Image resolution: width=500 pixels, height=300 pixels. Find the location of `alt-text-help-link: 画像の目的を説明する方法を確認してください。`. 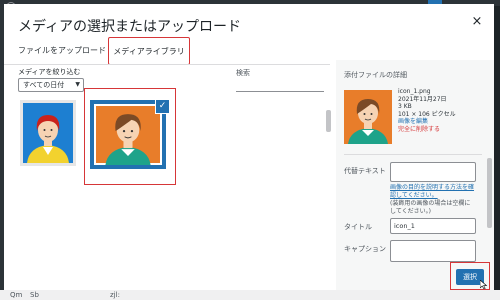

alt-text-help-link: 画像の目的を説明する方法を確認してください。 is located at coordinates (433, 191).